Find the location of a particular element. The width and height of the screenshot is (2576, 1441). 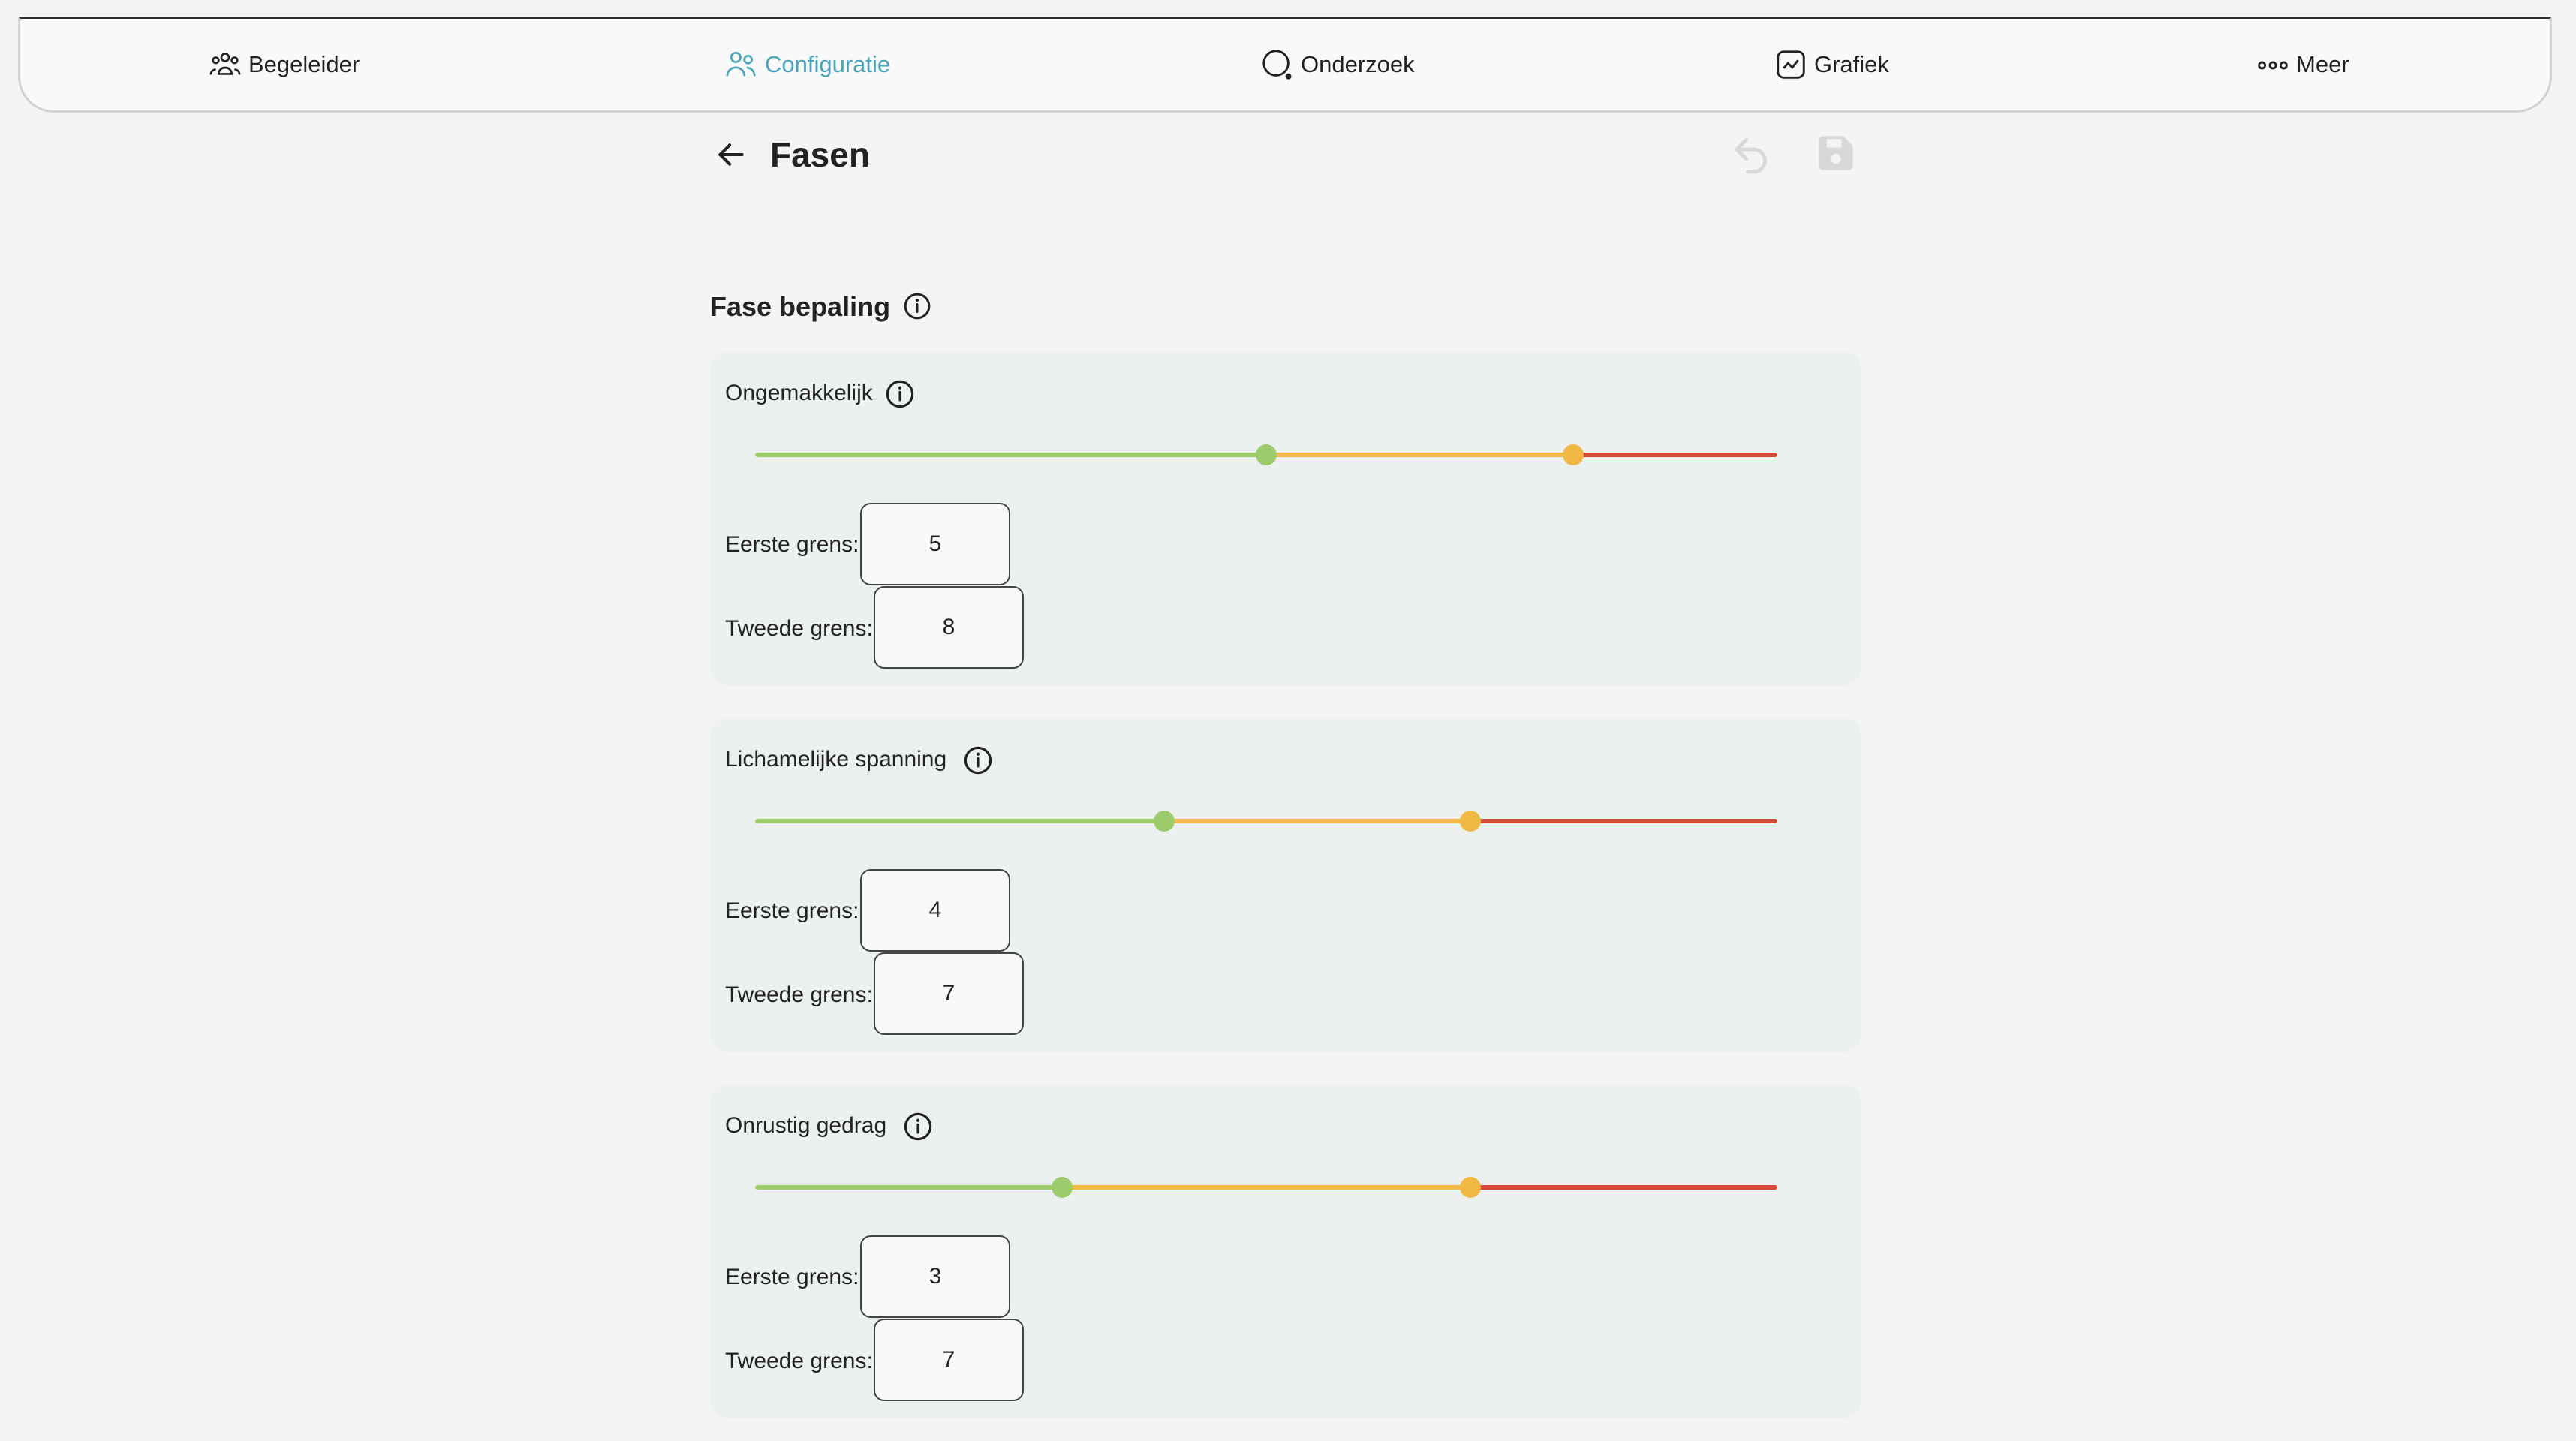

nav-label-begeleider: Begeleider is located at coordinates (304, 64).